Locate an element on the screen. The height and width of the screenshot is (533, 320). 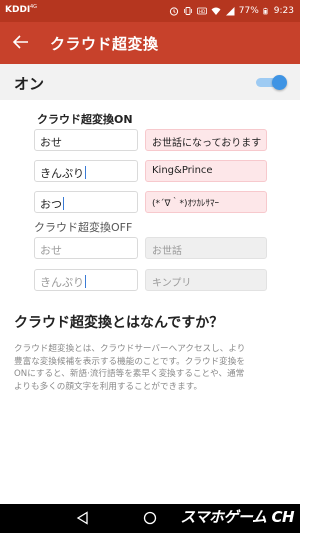
carrier-label: KDDI is located at coordinates (18, 10).